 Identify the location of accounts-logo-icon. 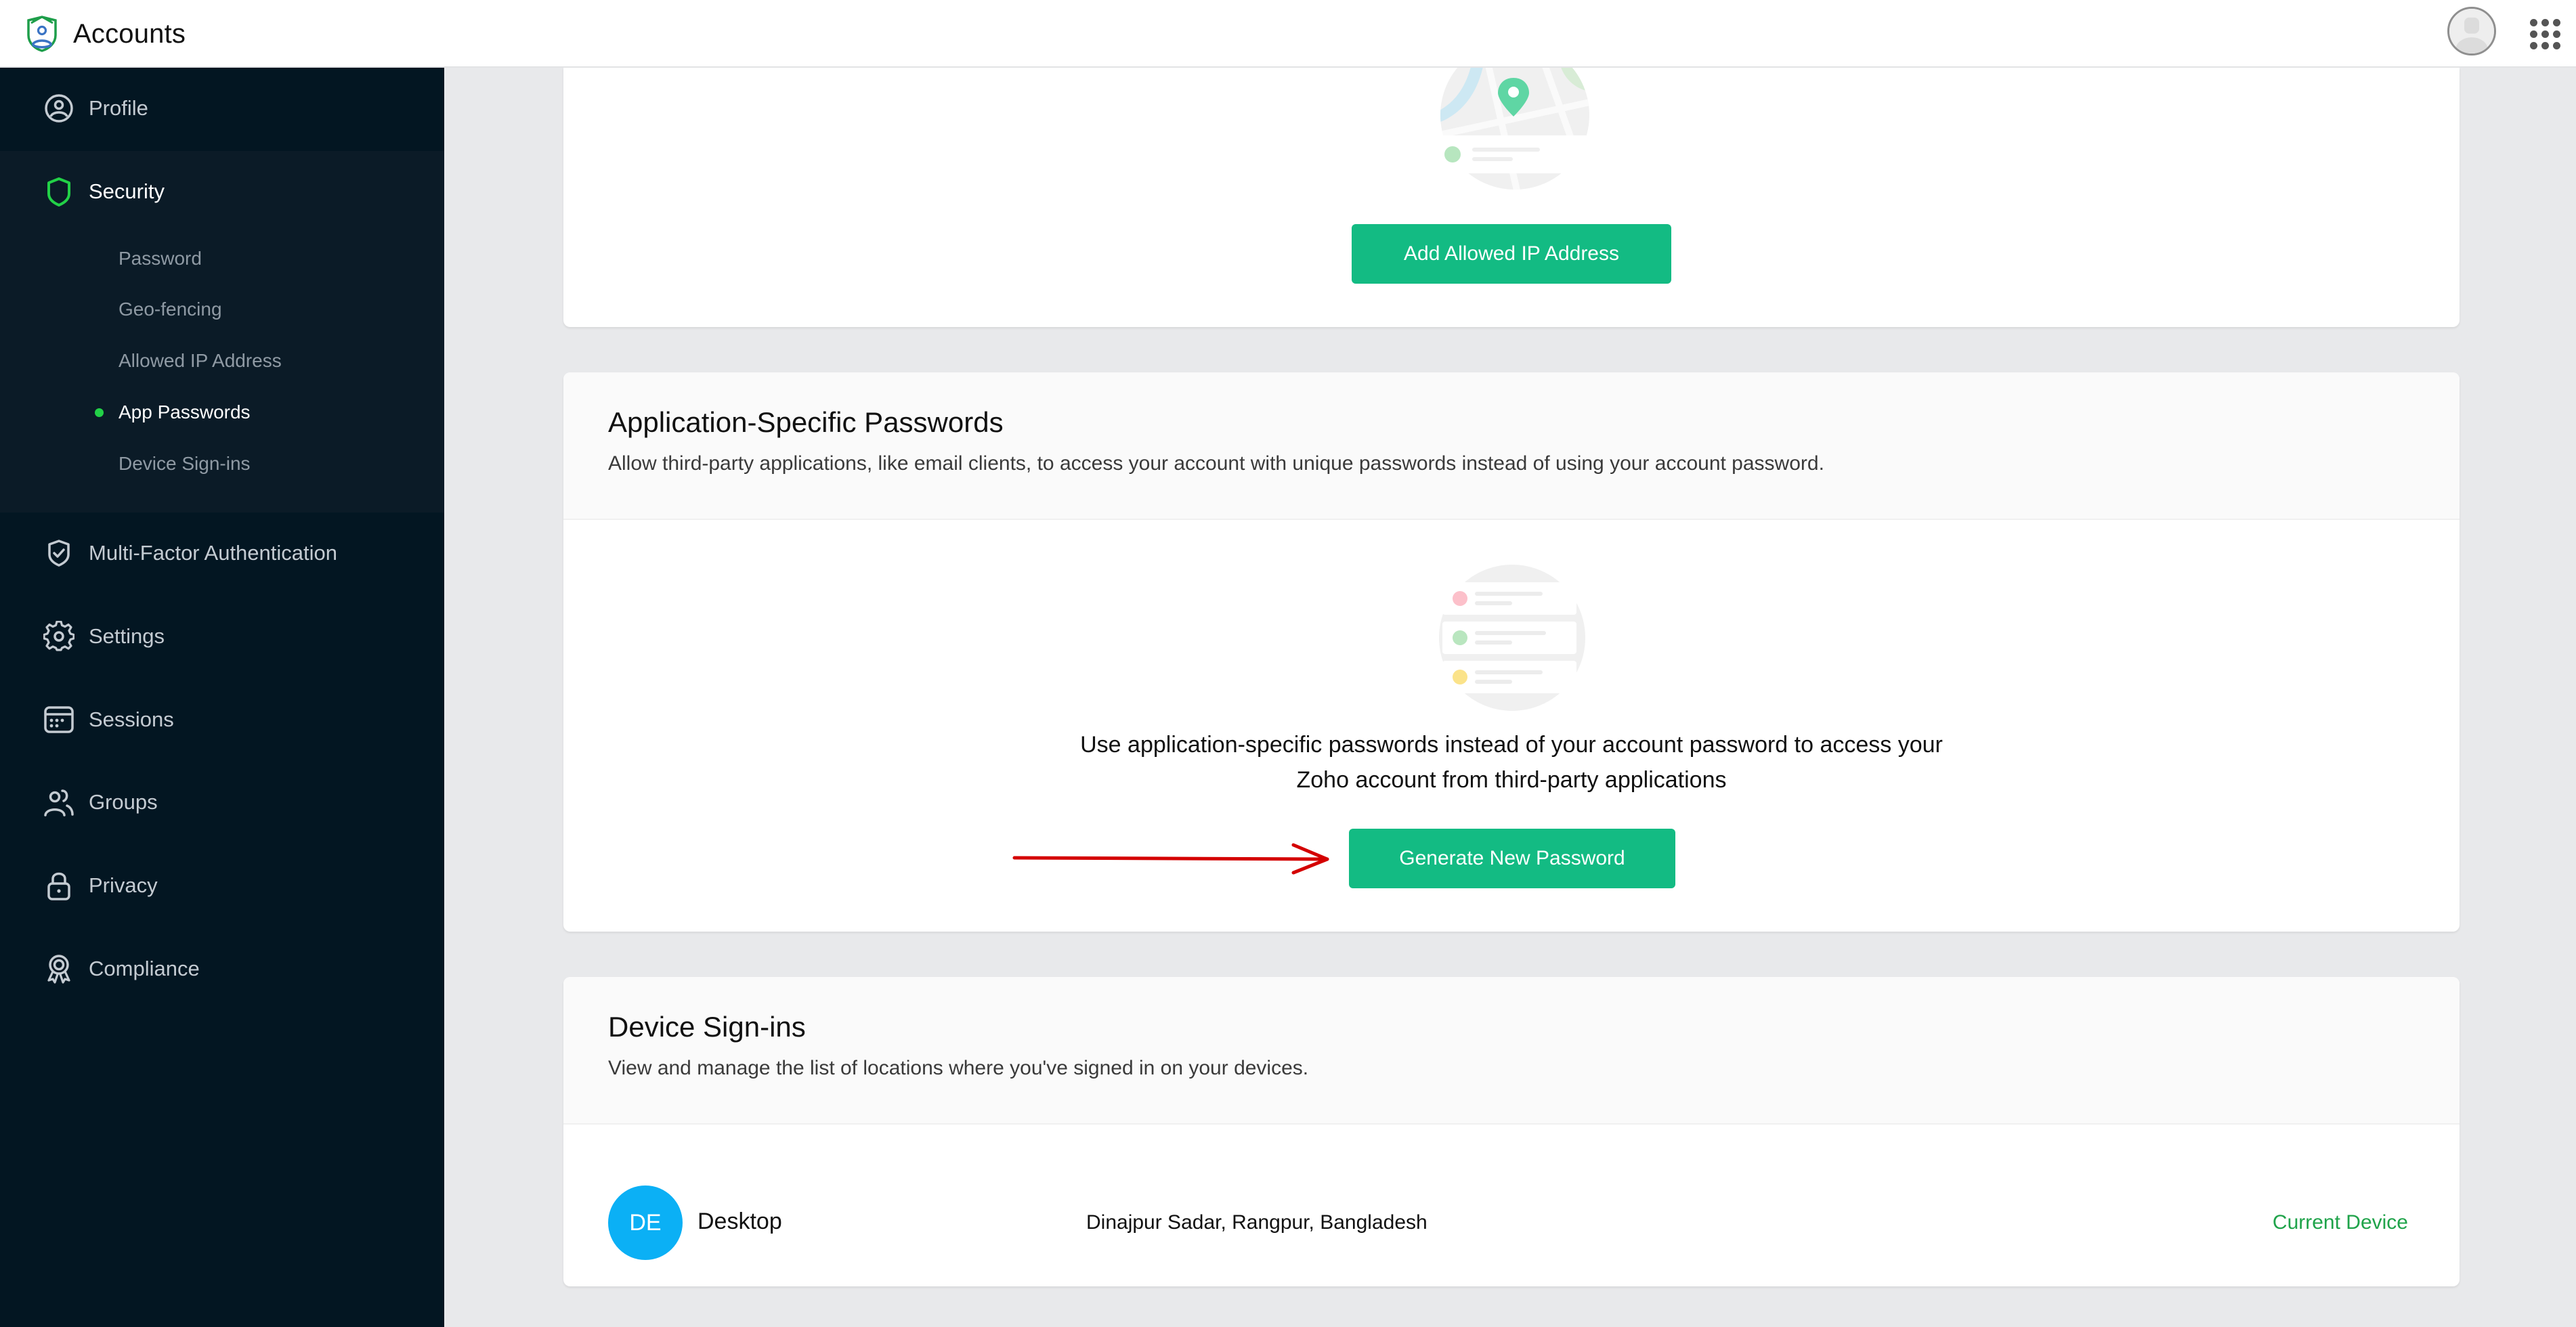
(42, 34).